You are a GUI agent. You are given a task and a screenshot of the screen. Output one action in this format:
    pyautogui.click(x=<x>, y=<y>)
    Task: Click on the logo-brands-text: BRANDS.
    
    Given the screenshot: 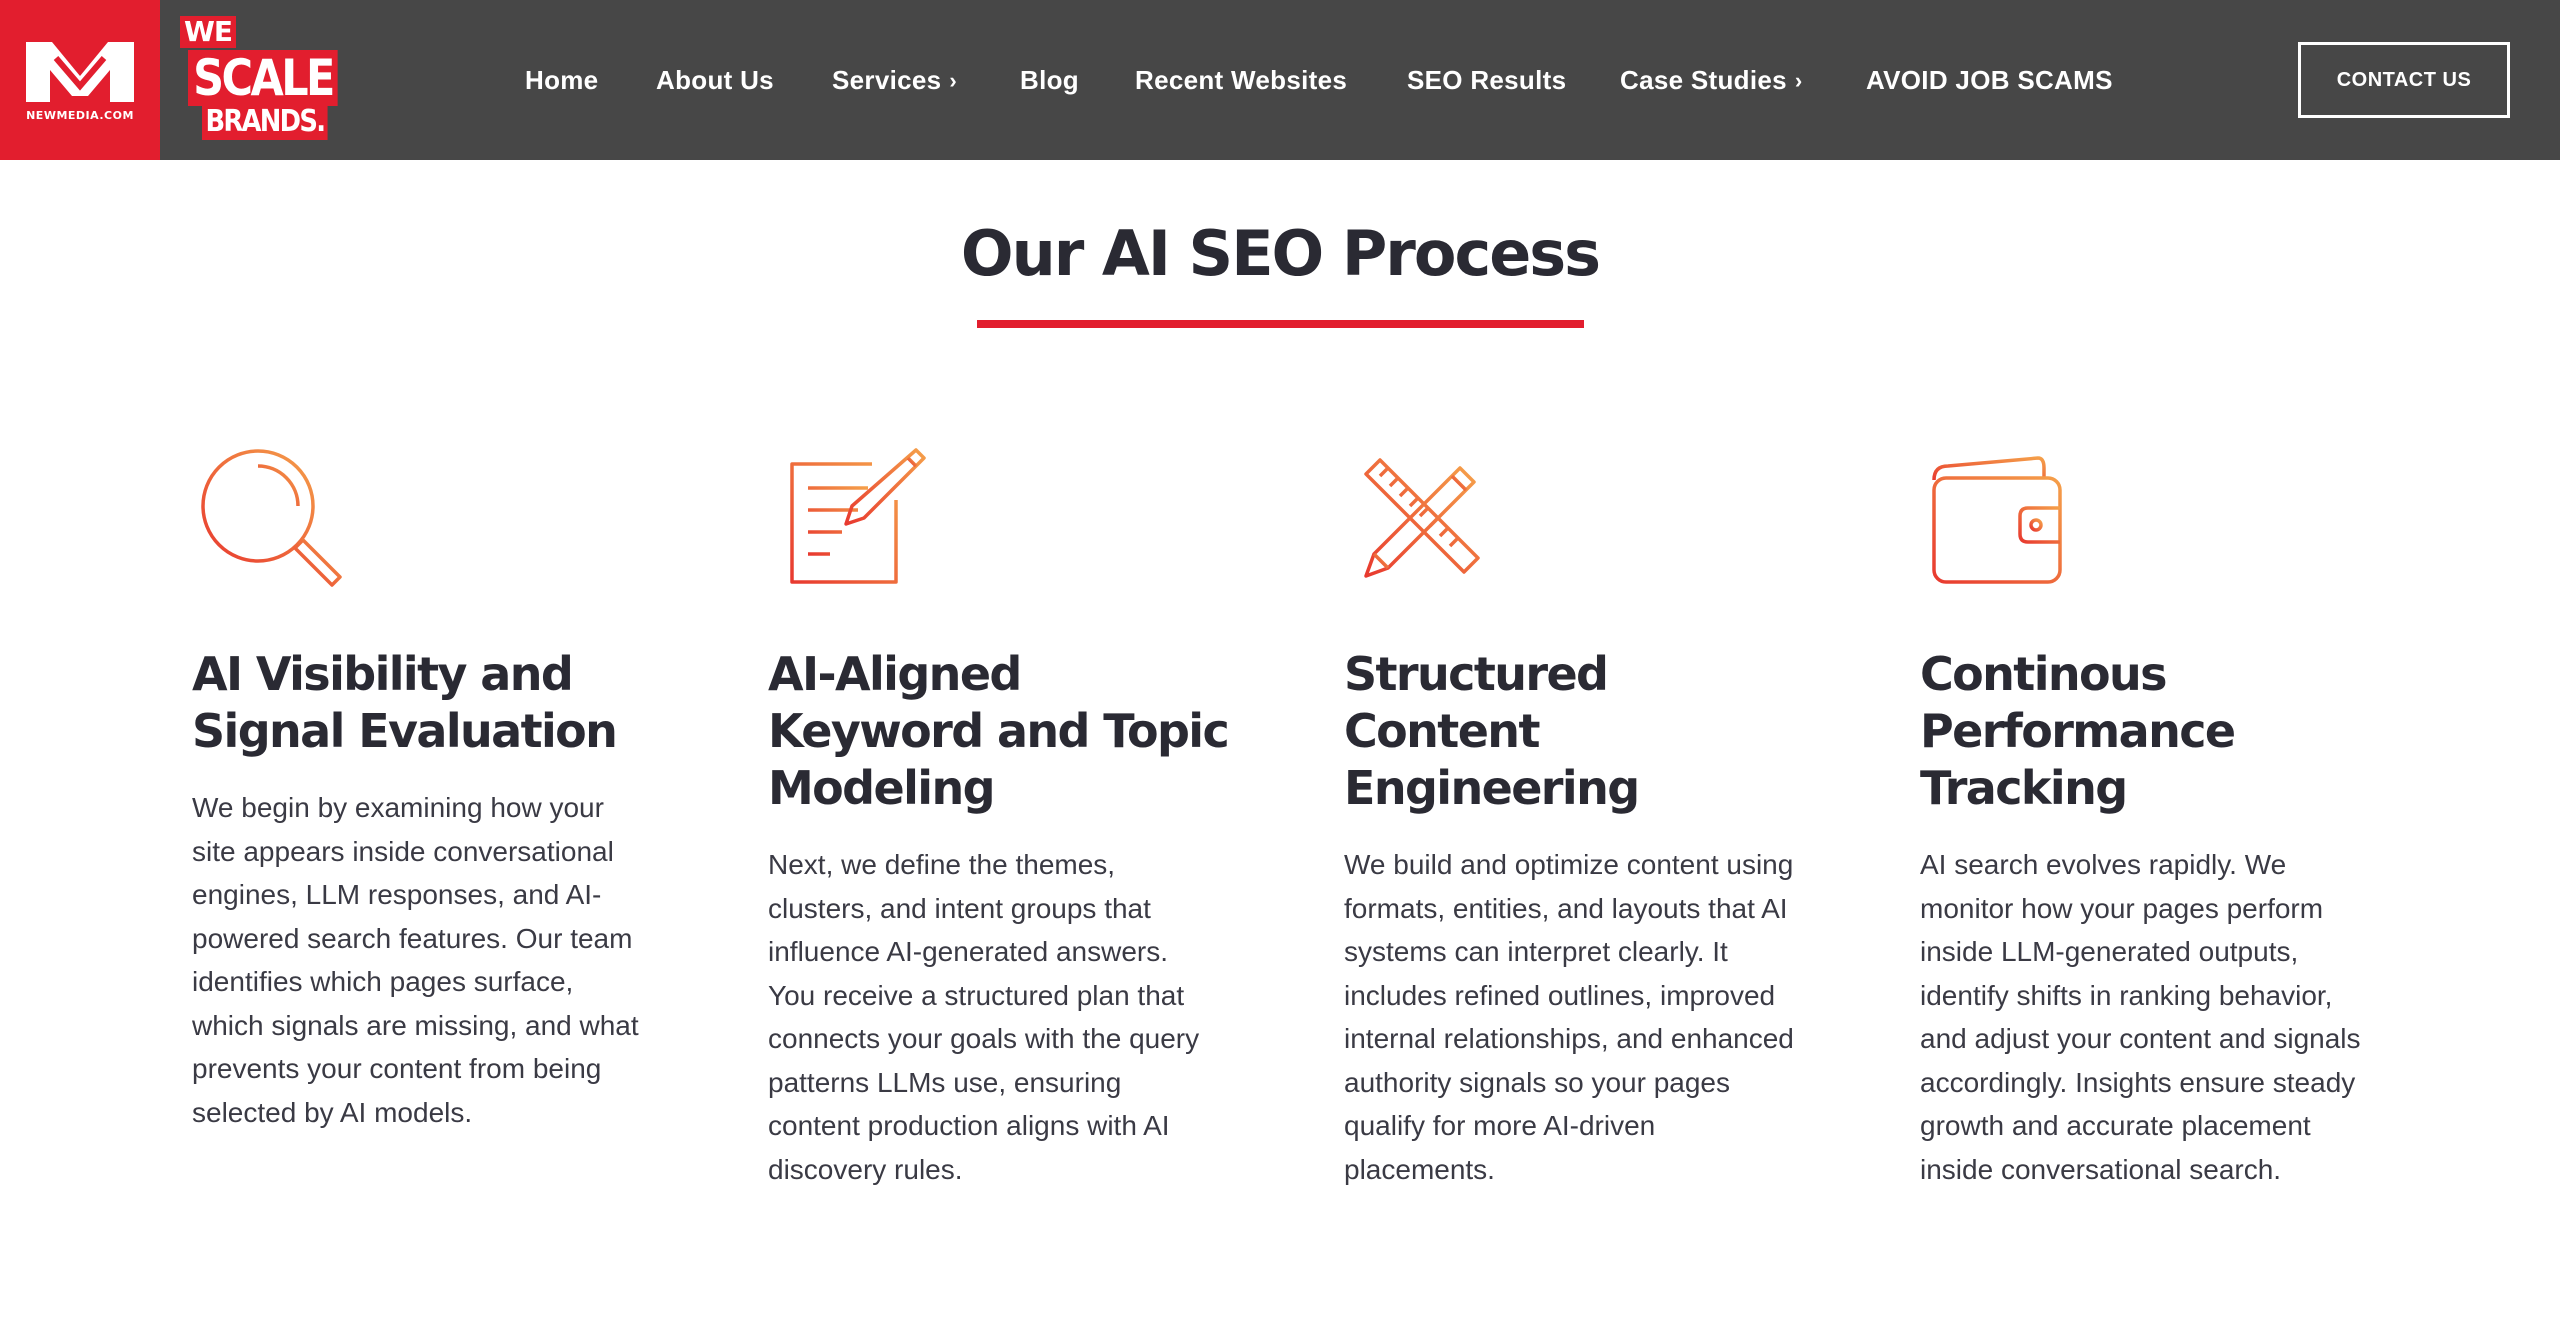 What is the action you would take?
    pyautogui.click(x=265, y=122)
    